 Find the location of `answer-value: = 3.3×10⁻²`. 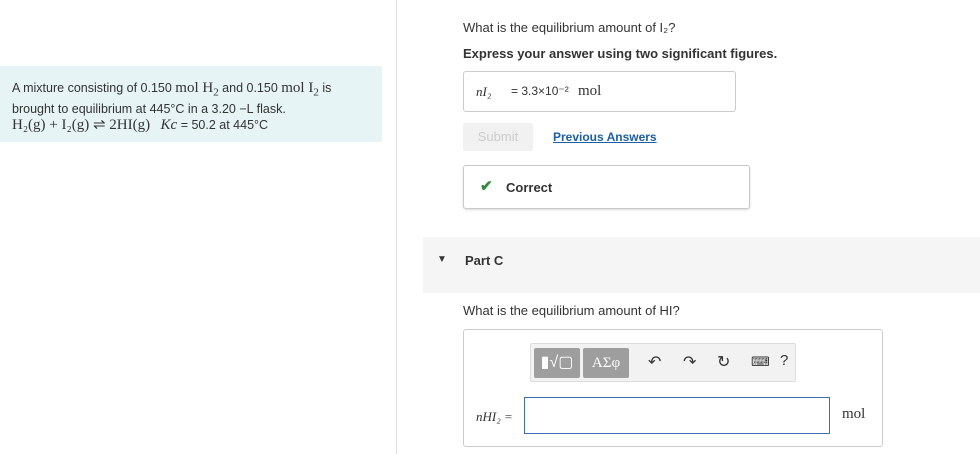

answer-value: = 3.3×10⁻² is located at coordinates (540, 91).